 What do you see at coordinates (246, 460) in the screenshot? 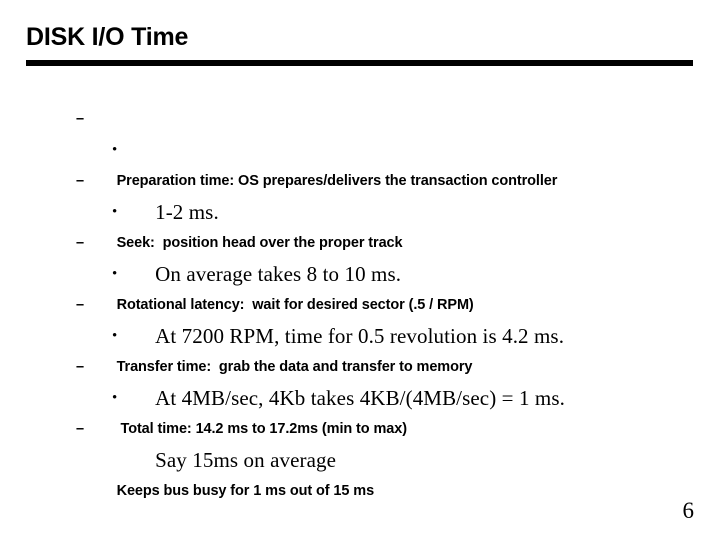
I see `list-item-label: Say 15ms on average` at bounding box center [246, 460].